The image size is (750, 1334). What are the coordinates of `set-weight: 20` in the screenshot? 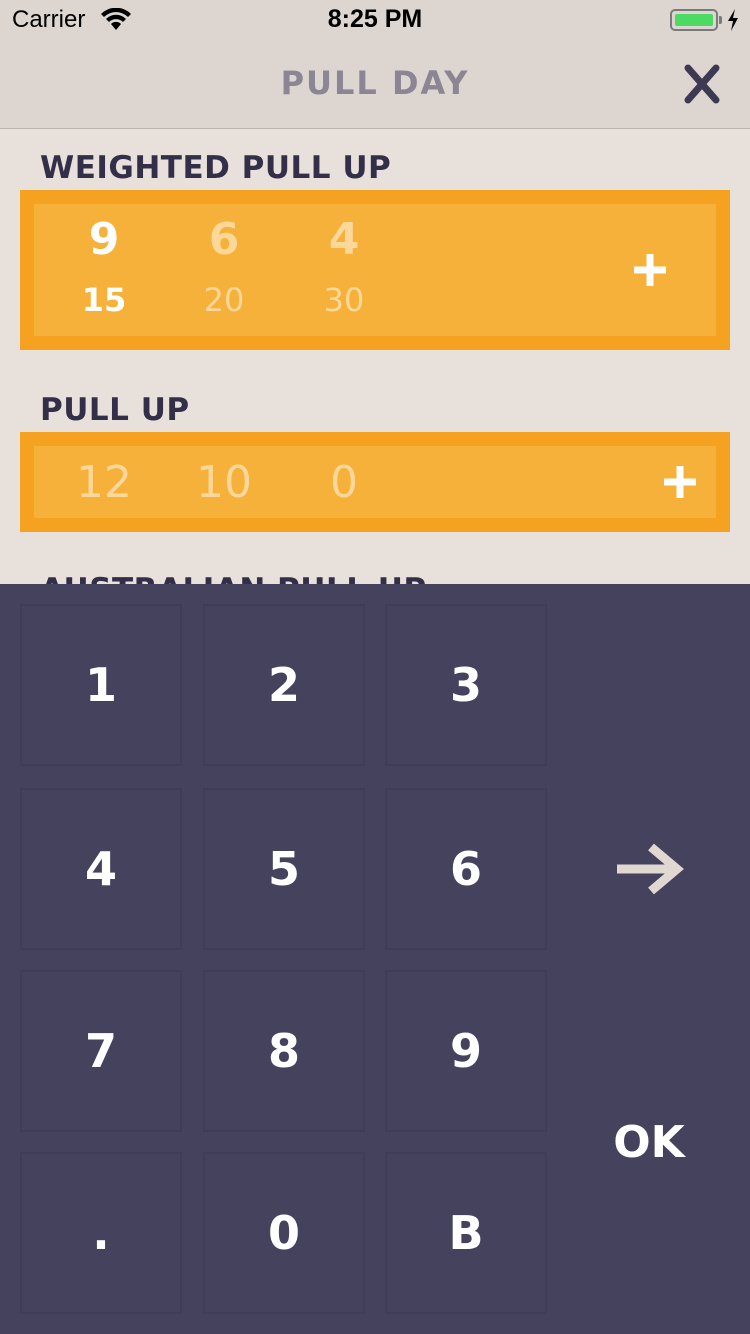 It's located at (224, 300).